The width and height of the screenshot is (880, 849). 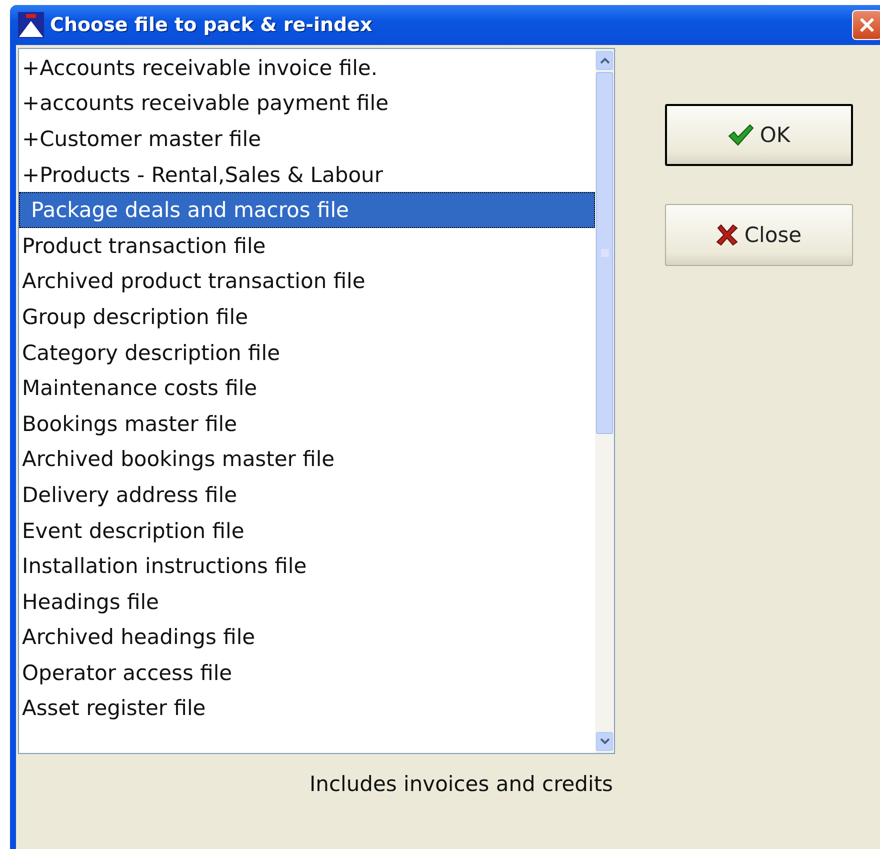 What do you see at coordinates (307, 602) in the screenshot?
I see `list-item: Headings file` at bounding box center [307, 602].